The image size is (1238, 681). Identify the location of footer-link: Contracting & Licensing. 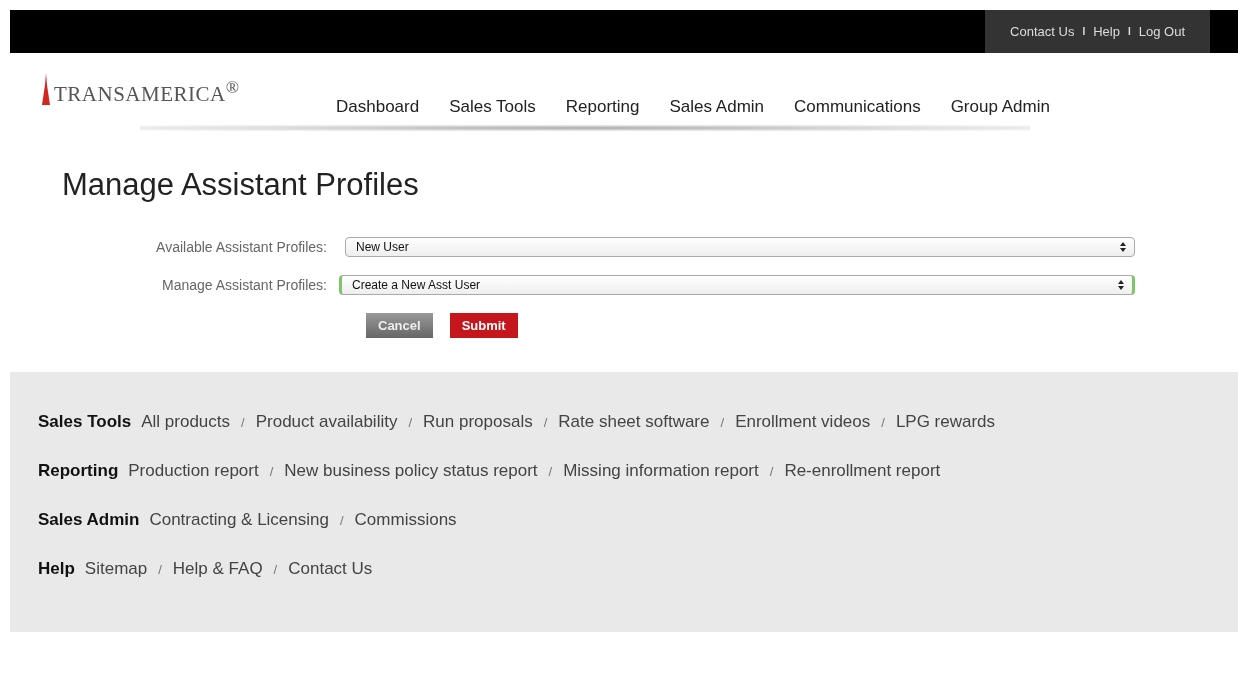
(239, 520).